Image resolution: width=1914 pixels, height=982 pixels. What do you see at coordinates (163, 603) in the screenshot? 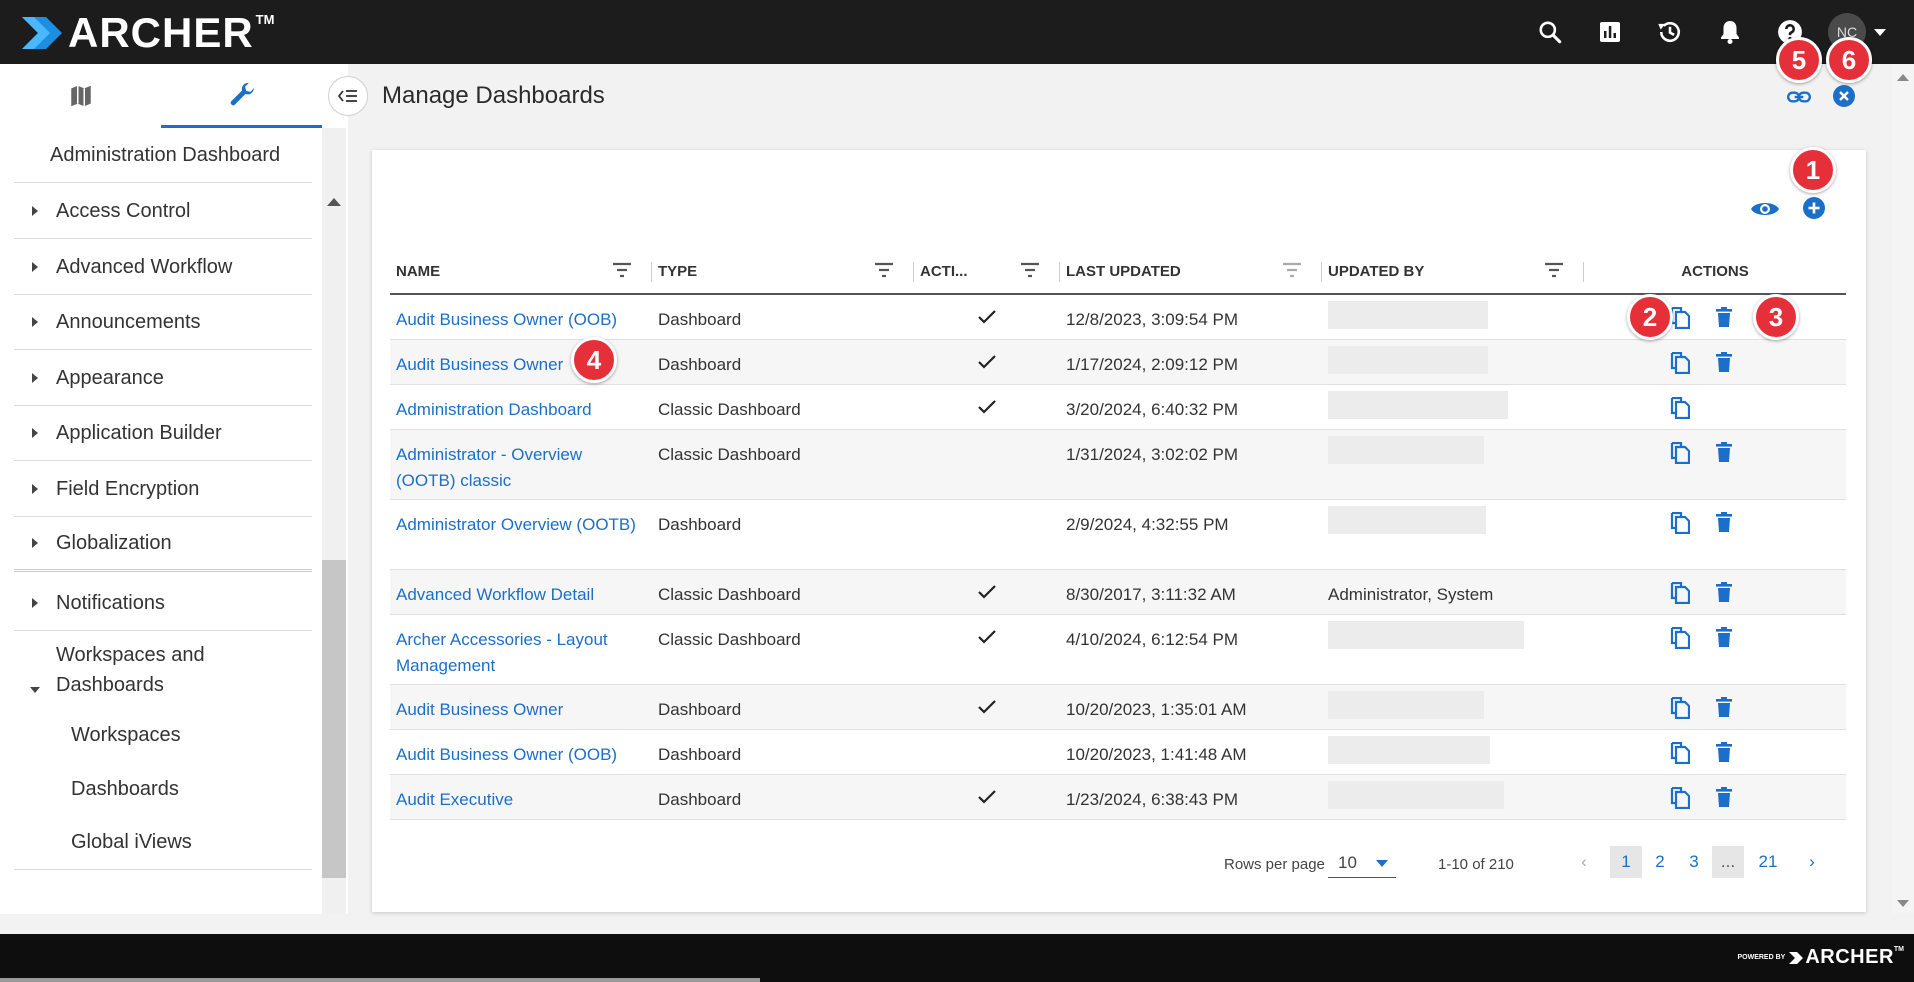
I see `sidebar-item-notifications: Notifications` at bounding box center [163, 603].